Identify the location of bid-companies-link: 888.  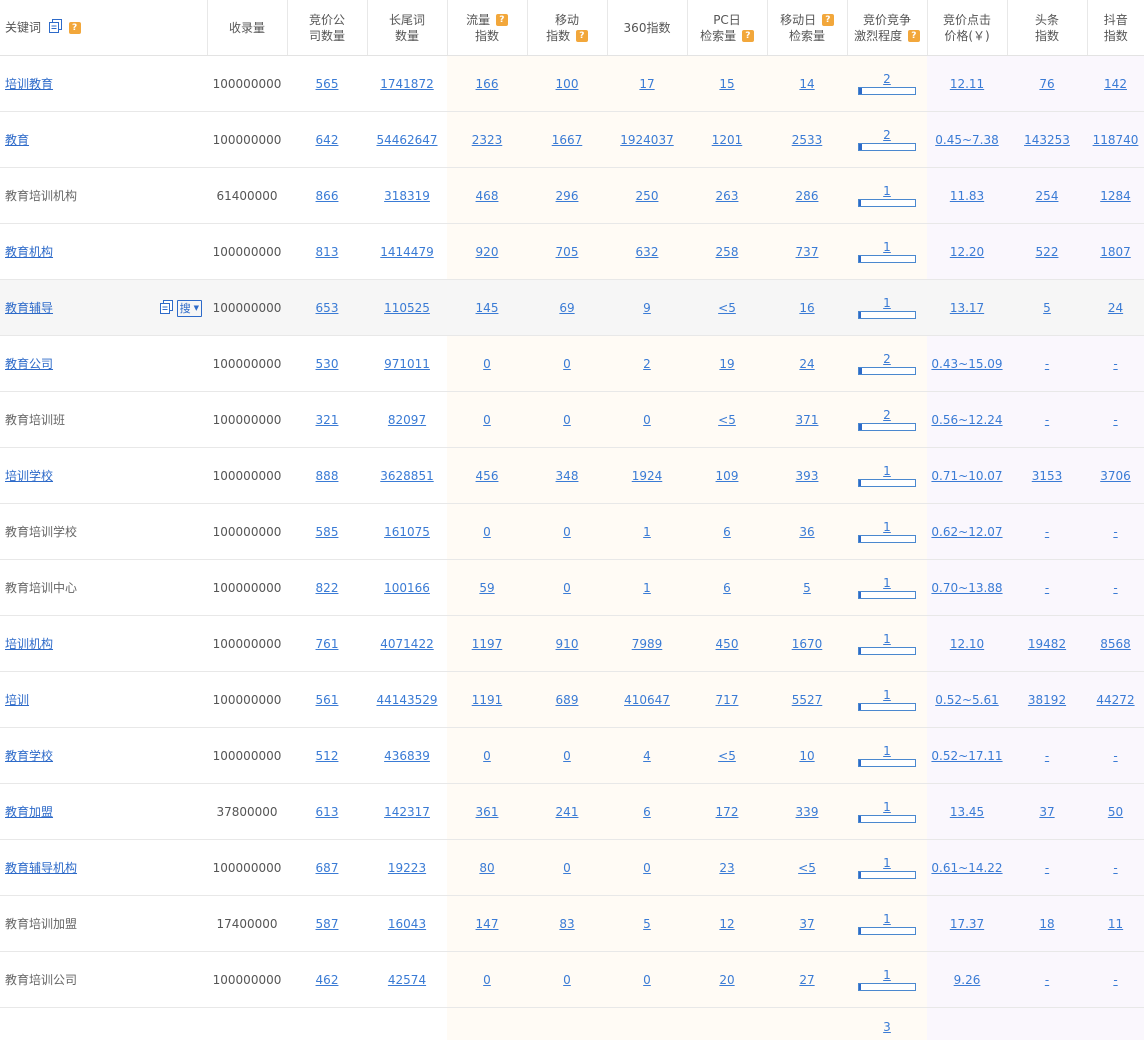
(327, 476).